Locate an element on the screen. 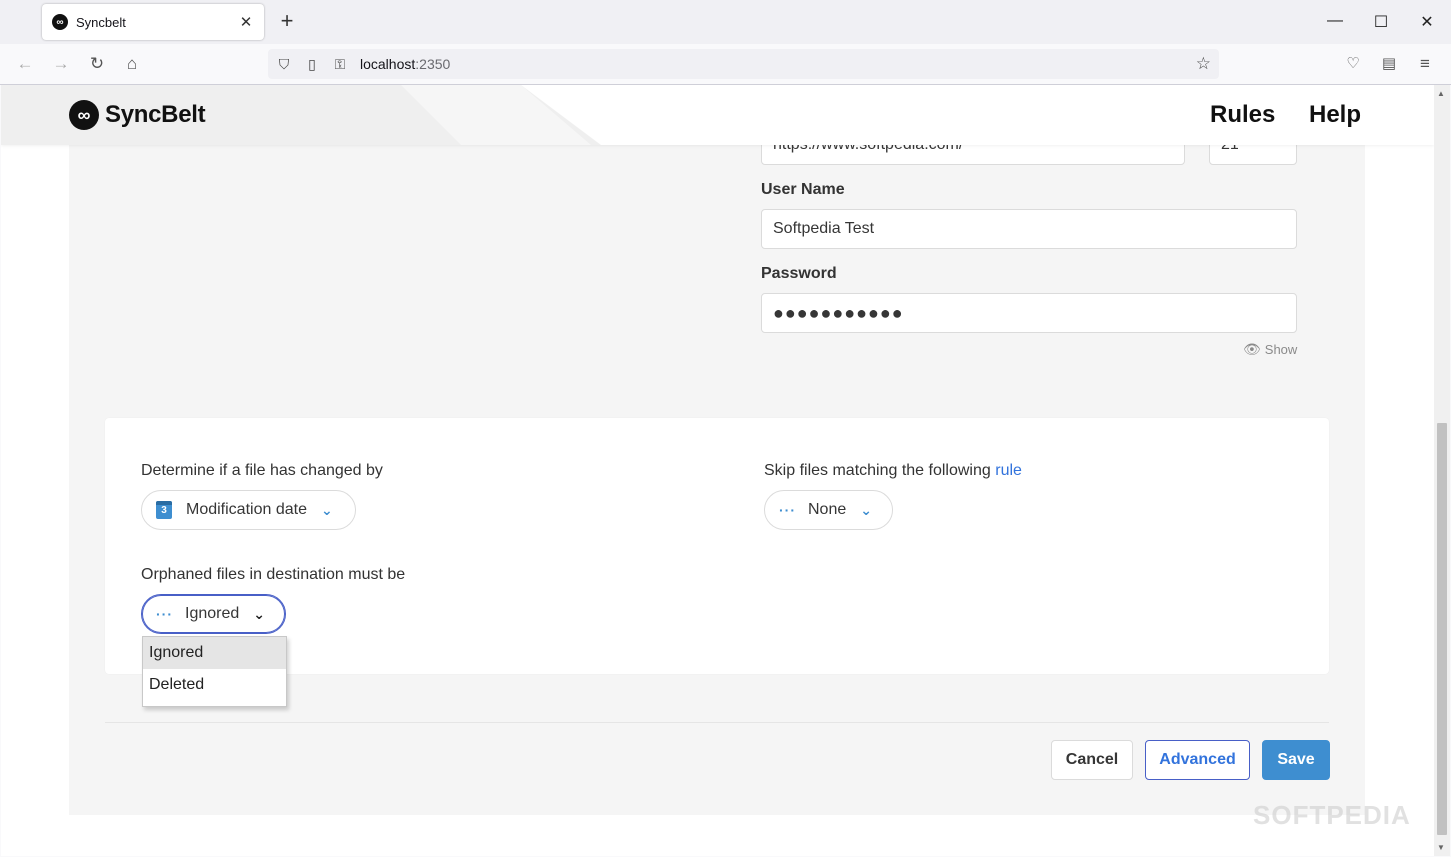 This screenshot has width=1451, height=857. app-header: ∞ SyncBelt Rules Help is located at coordinates (717, 115).